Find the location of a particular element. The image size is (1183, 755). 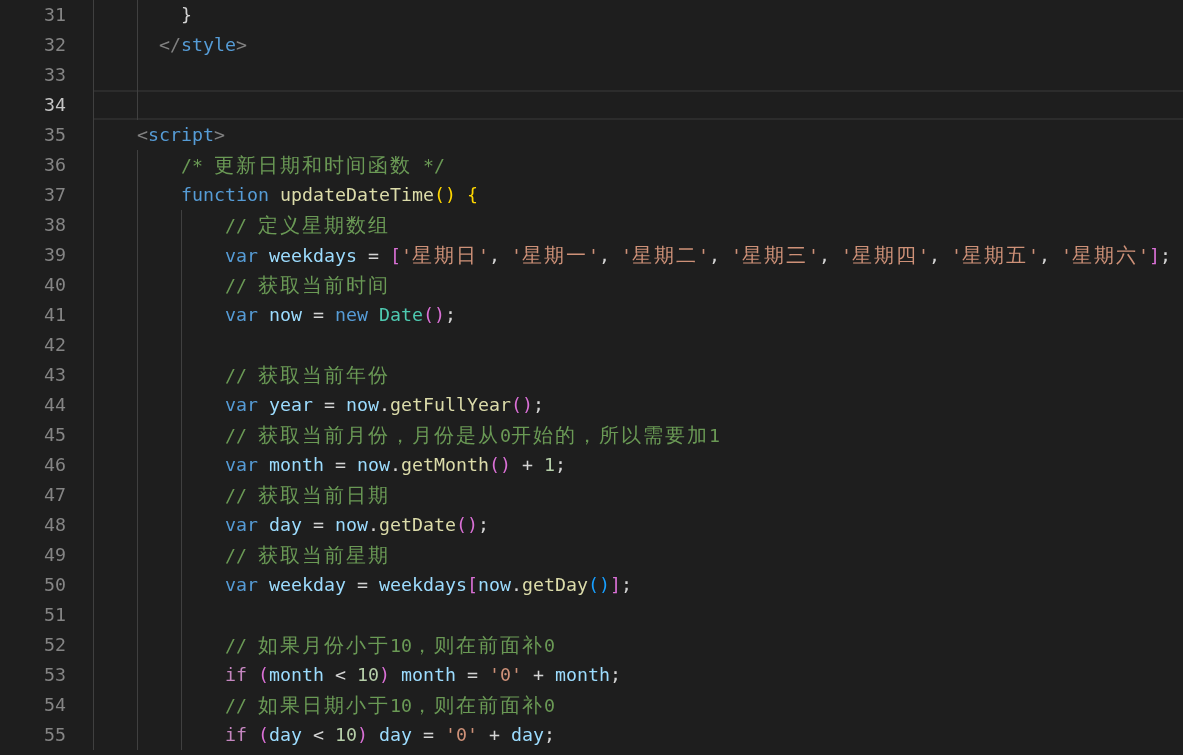

line-number: 45 is located at coordinates (55, 435).